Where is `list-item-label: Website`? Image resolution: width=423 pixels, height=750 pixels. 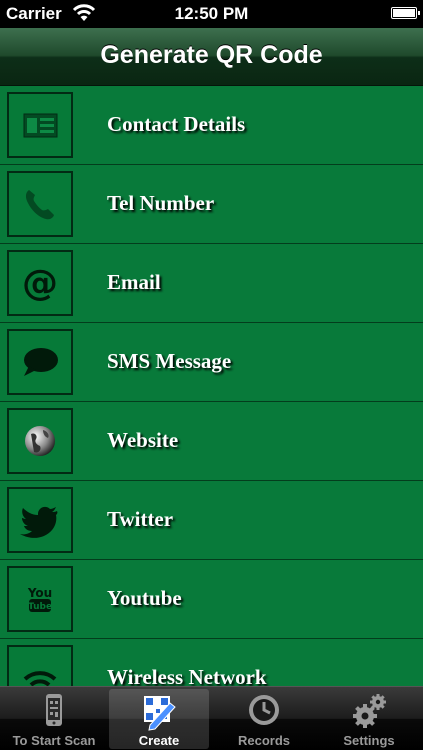
list-item-label: Website is located at coordinates (143, 440).